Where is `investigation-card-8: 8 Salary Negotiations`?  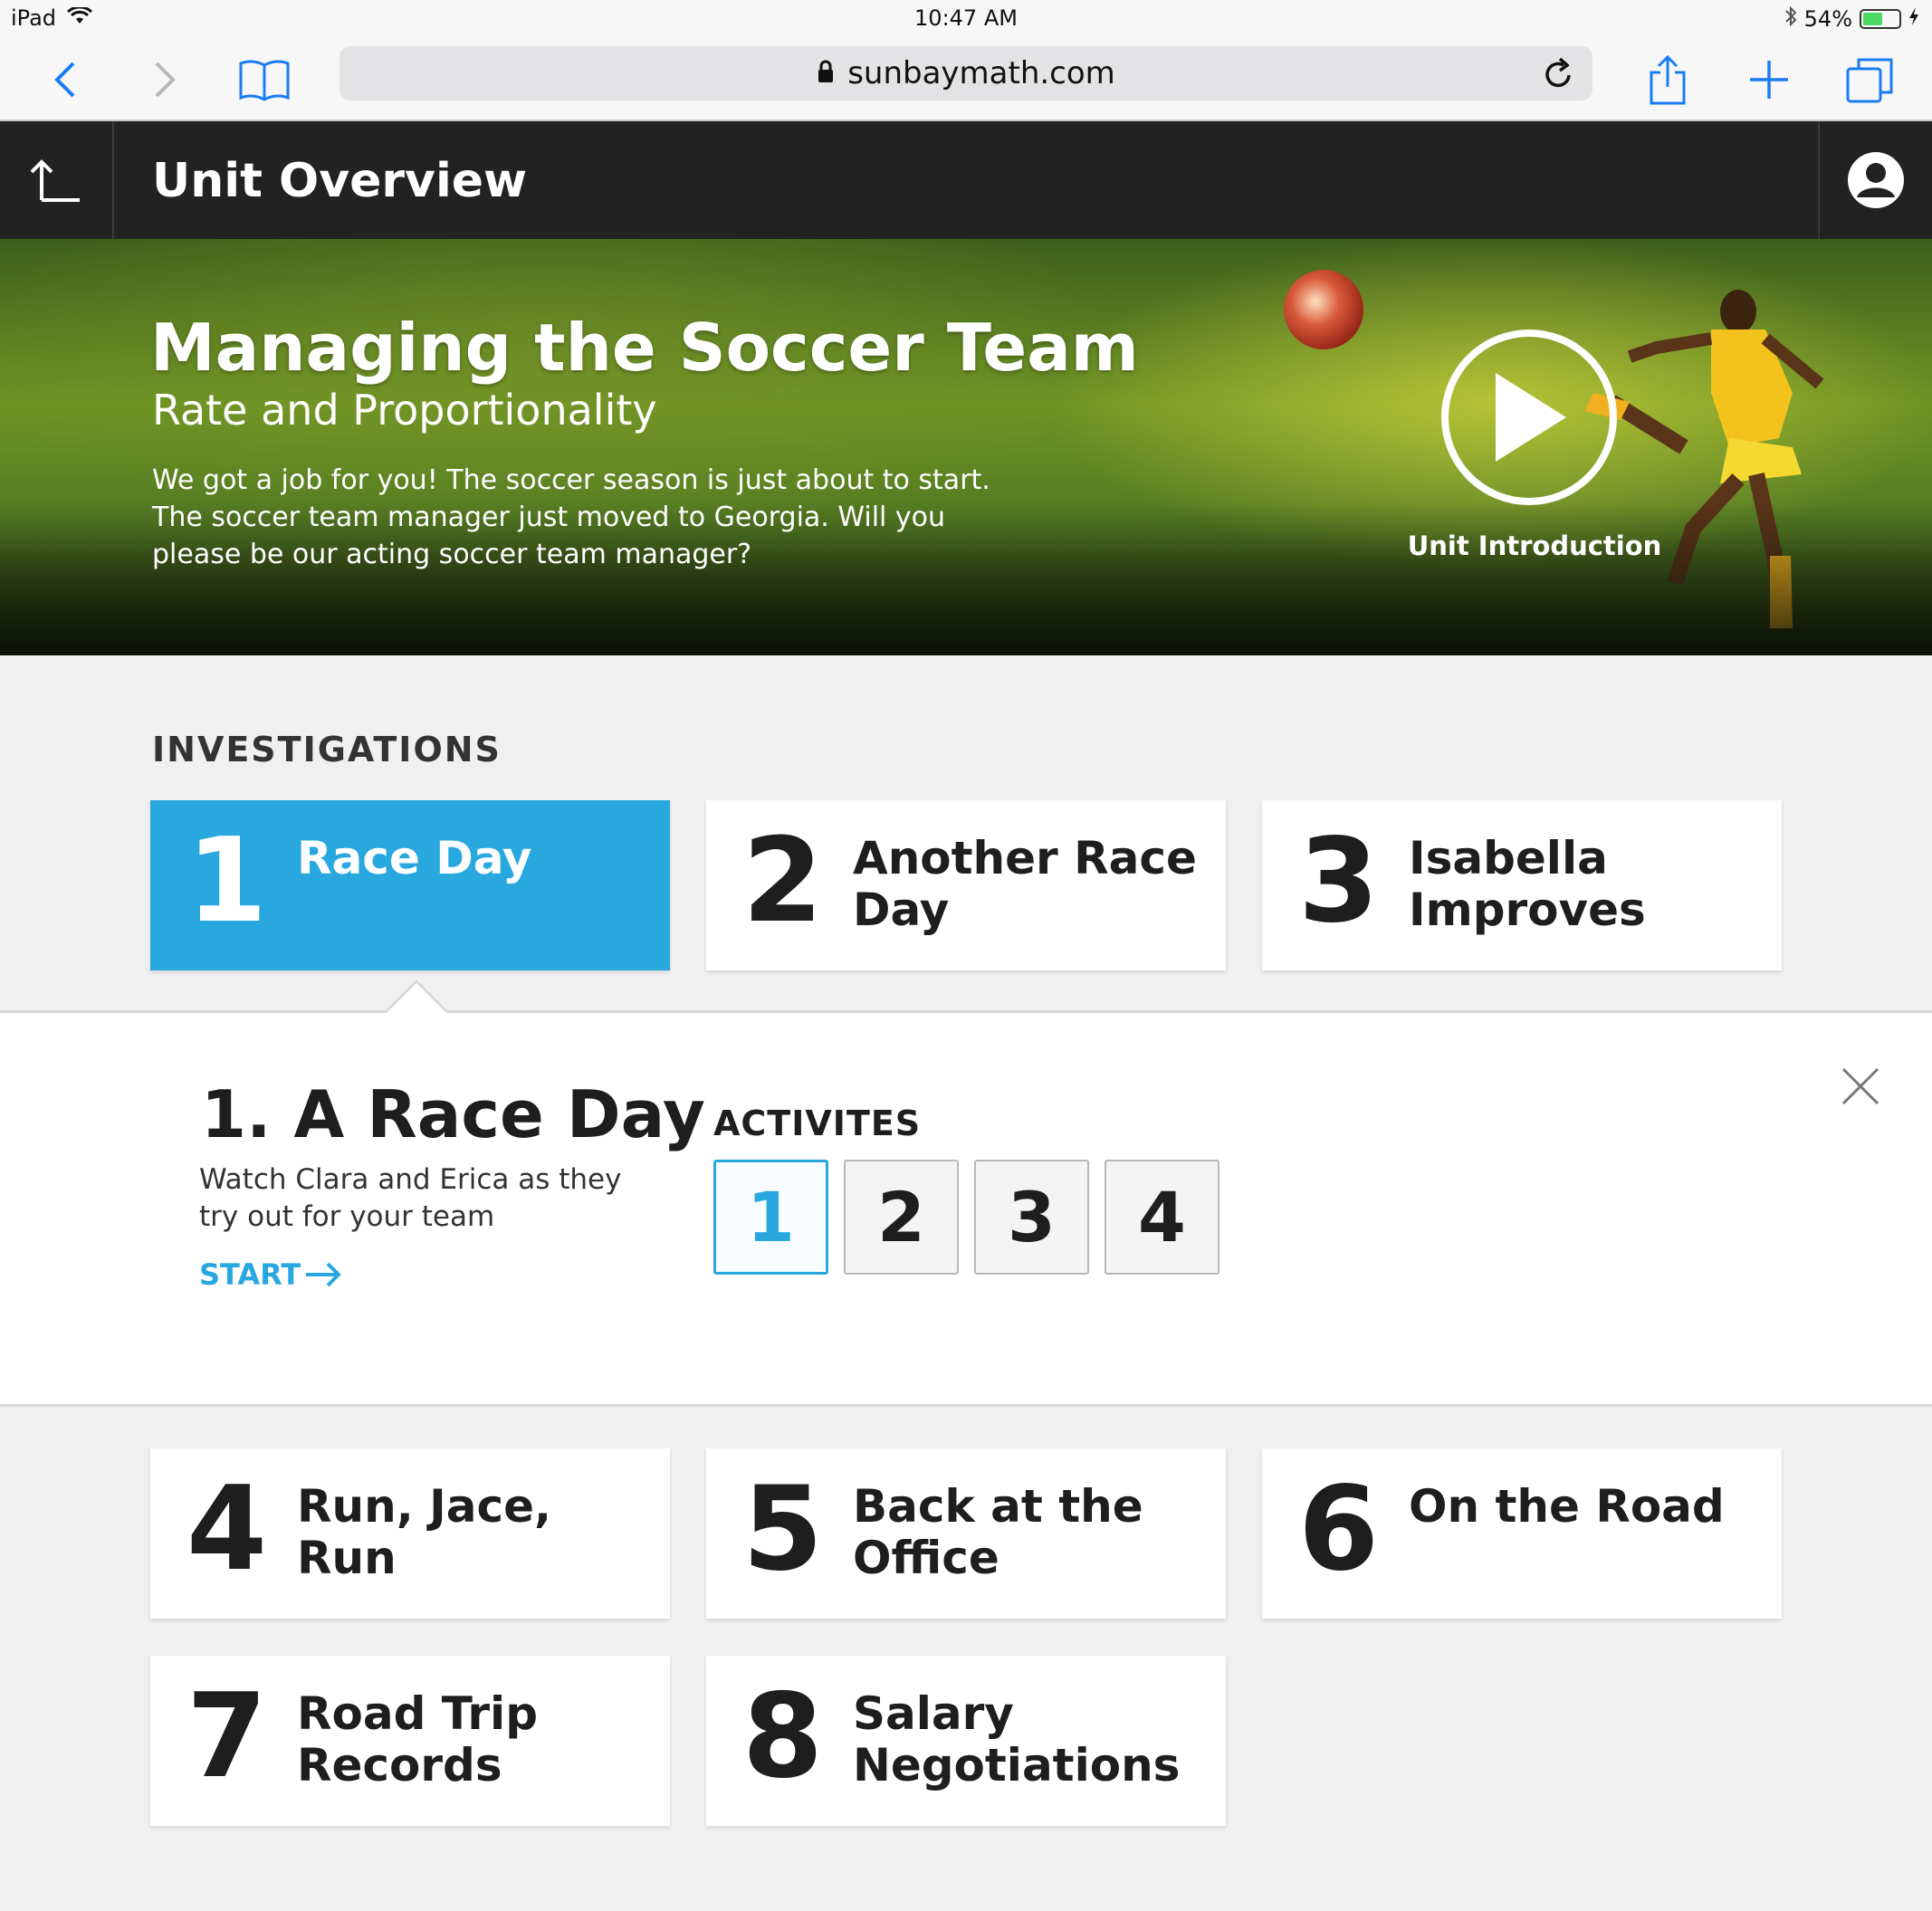
investigation-card-8: 8 Salary Negotiations is located at coordinates (966, 1741).